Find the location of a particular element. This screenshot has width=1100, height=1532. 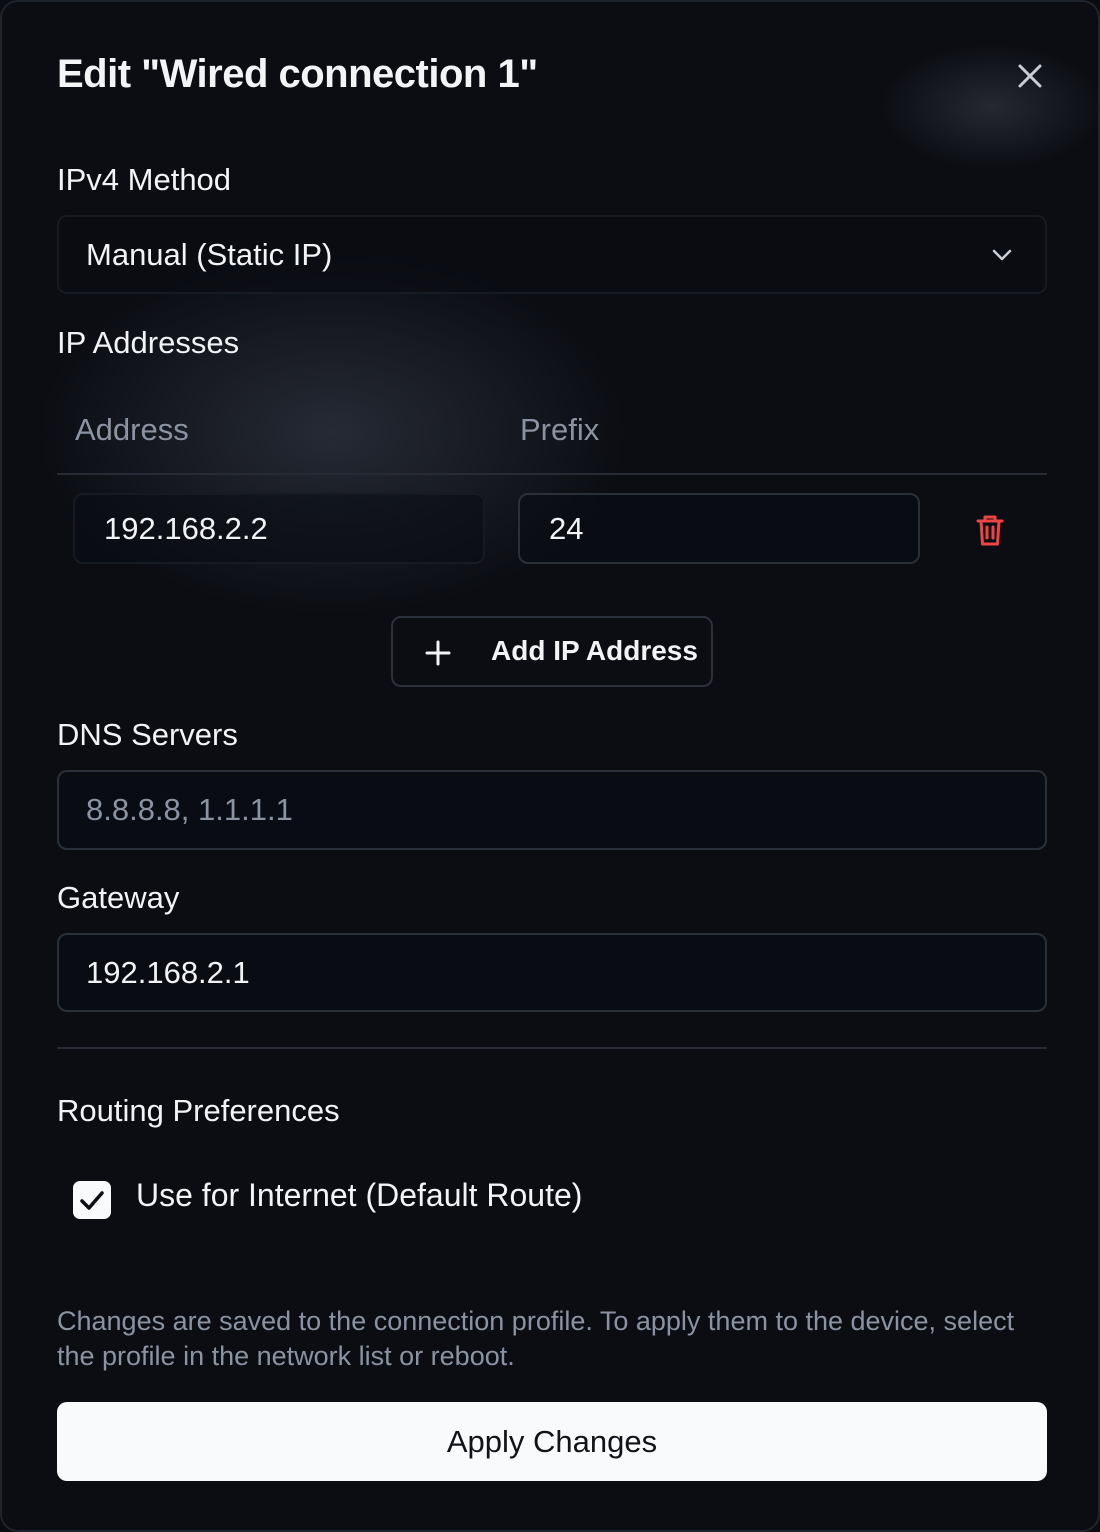

checkmark-icon is located at coordinates (92, 1200).